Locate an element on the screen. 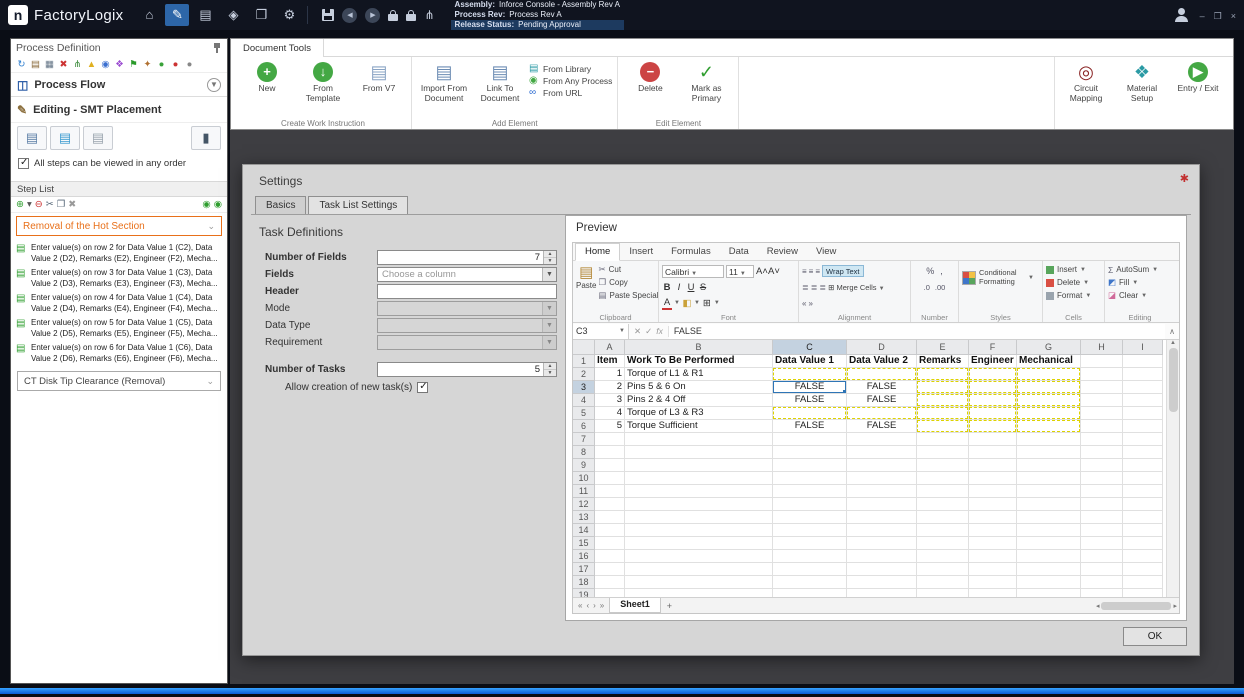 The height and width of the screenshot is (697, 1244). cell-A18 is located at coordinates (610, 582).